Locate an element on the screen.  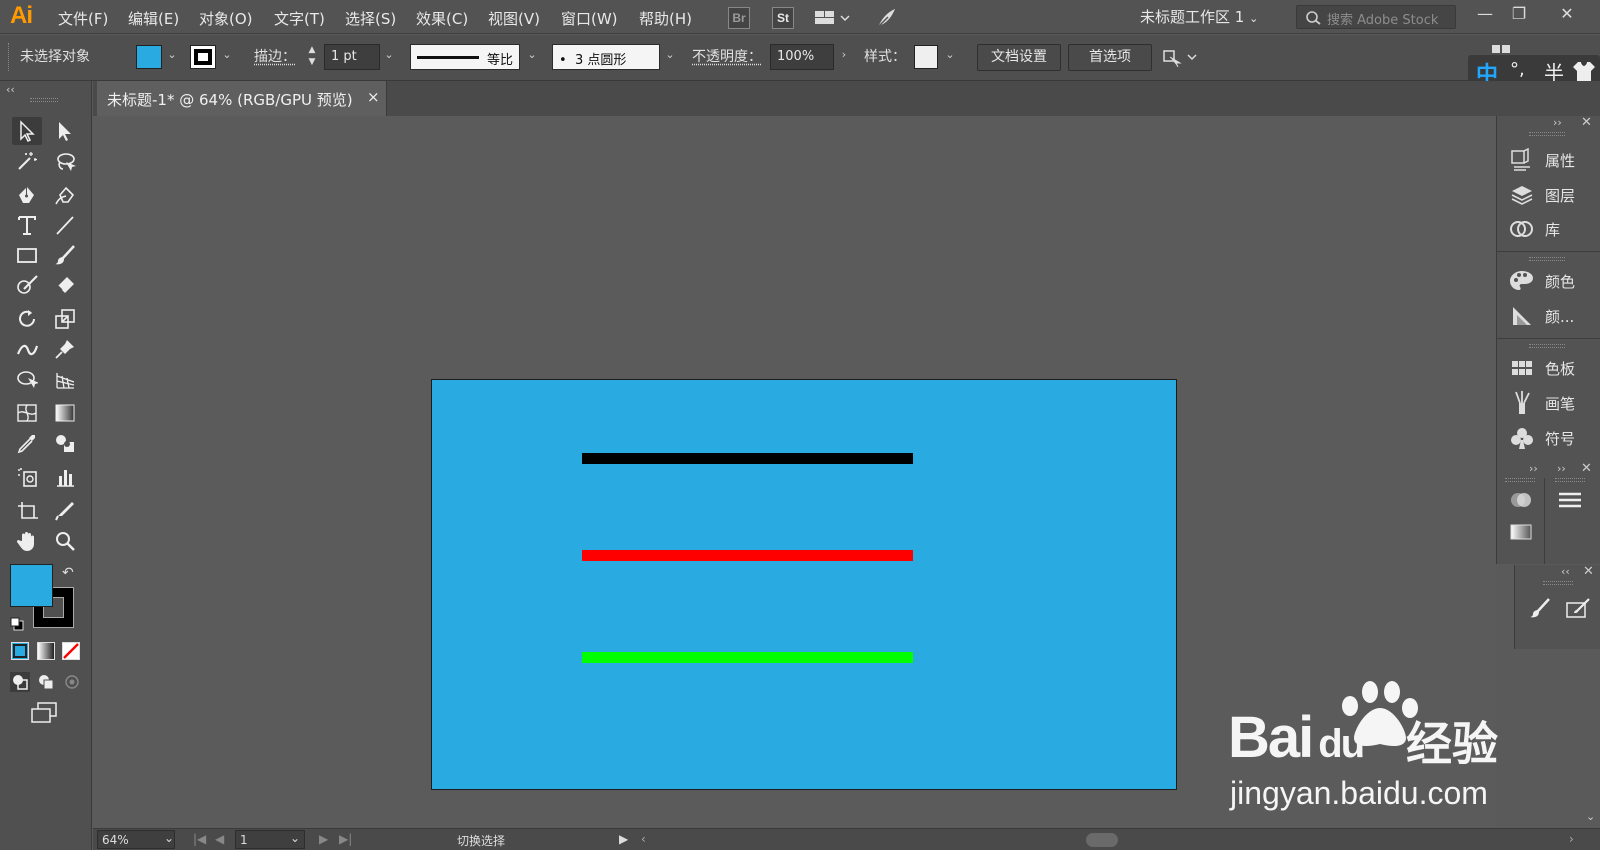
mesh-tool is located at coordinates (27, 413).